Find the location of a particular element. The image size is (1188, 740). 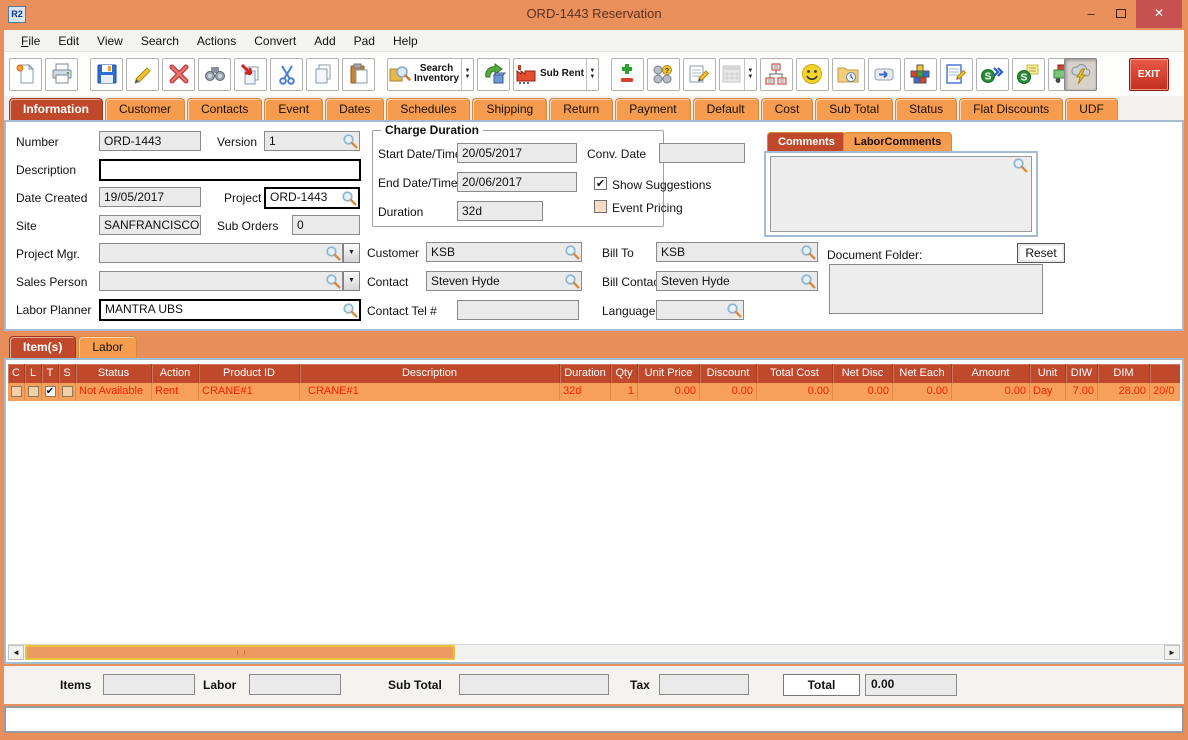

tab-contacts: Contacts is located at coordinates (225, 109).